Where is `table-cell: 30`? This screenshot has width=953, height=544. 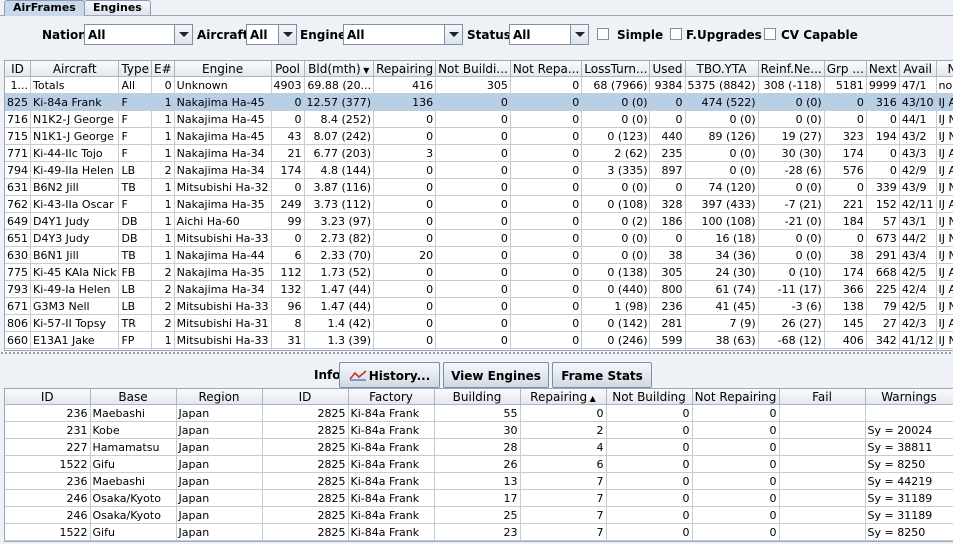
table-cell: 30 is located at coordinates (477, 430).